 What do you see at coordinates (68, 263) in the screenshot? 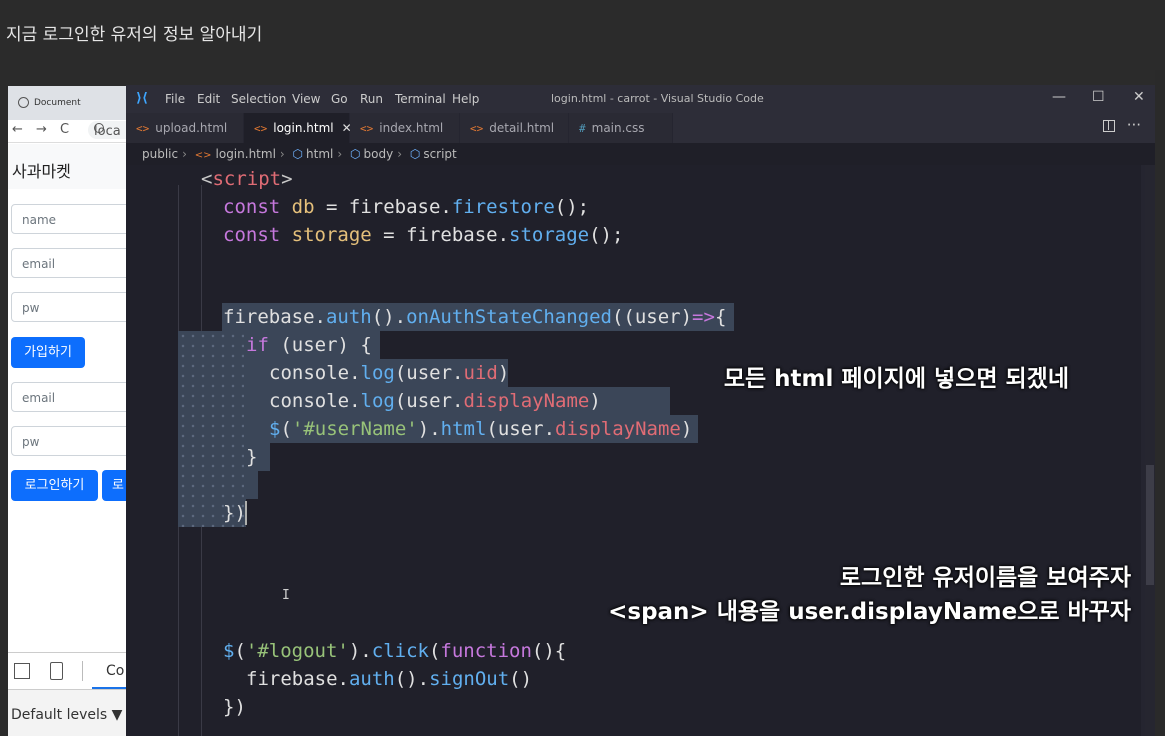
I see `signup-email-input: email` at bounding box center [68, 263].